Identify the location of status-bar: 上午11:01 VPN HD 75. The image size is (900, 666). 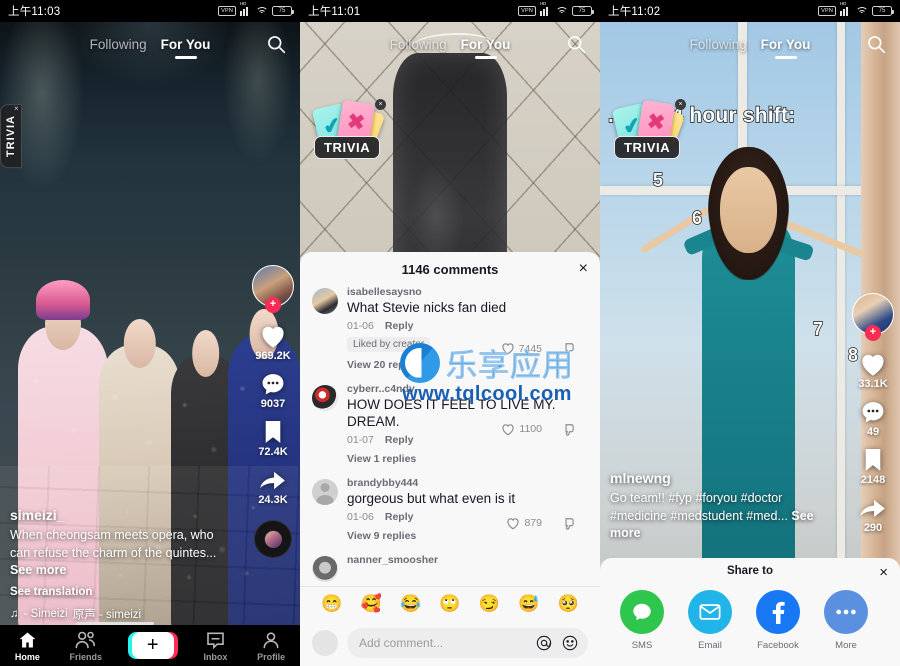
(450, 11).